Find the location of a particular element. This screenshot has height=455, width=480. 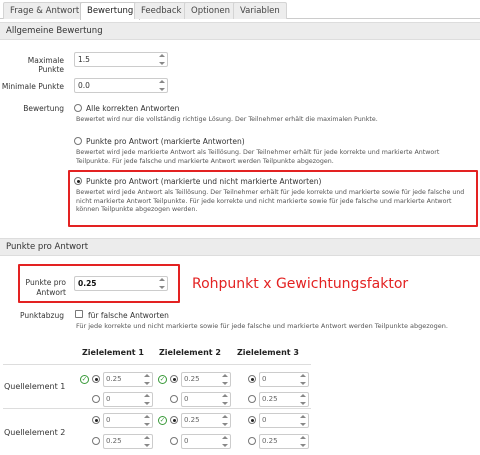

matrix-col-header-2: Zielelement 2 is located at coordinates (190, 352).